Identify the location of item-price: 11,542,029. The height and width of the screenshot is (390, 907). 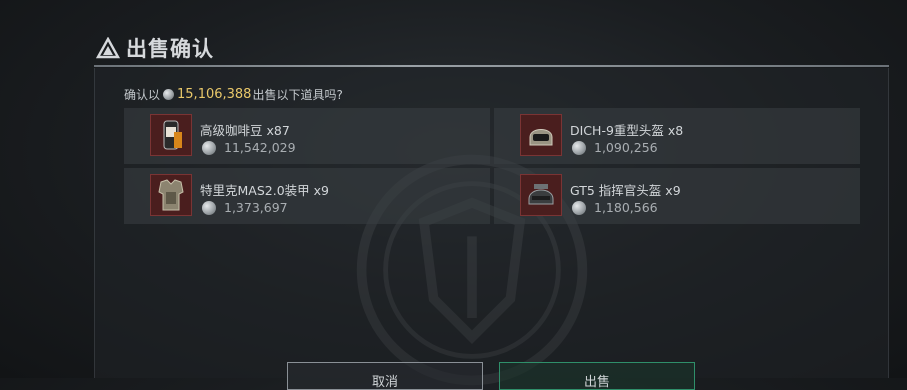
(248, 147).